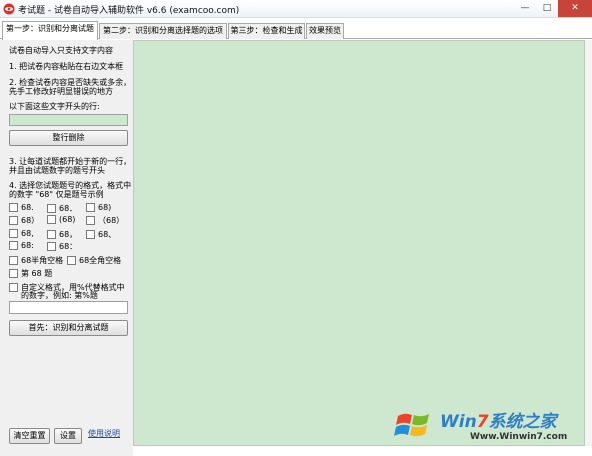 This screenshot has height=456, width=592. I want to click on minimize-button: —, so click(525, 8).